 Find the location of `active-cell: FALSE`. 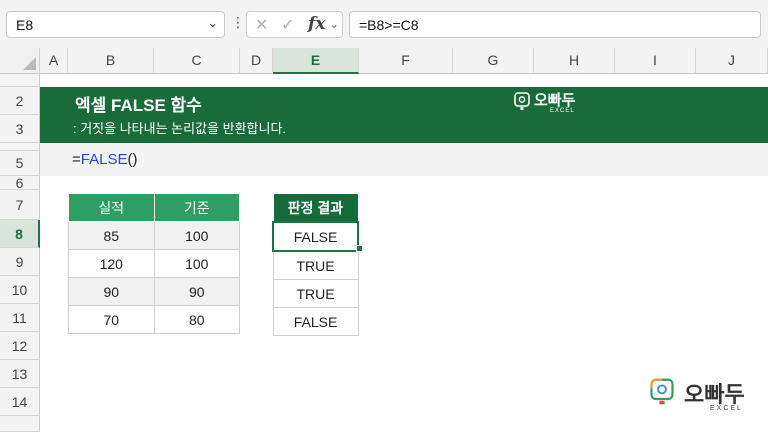

active-cell: FALSE is located at coordinates (315, 236).